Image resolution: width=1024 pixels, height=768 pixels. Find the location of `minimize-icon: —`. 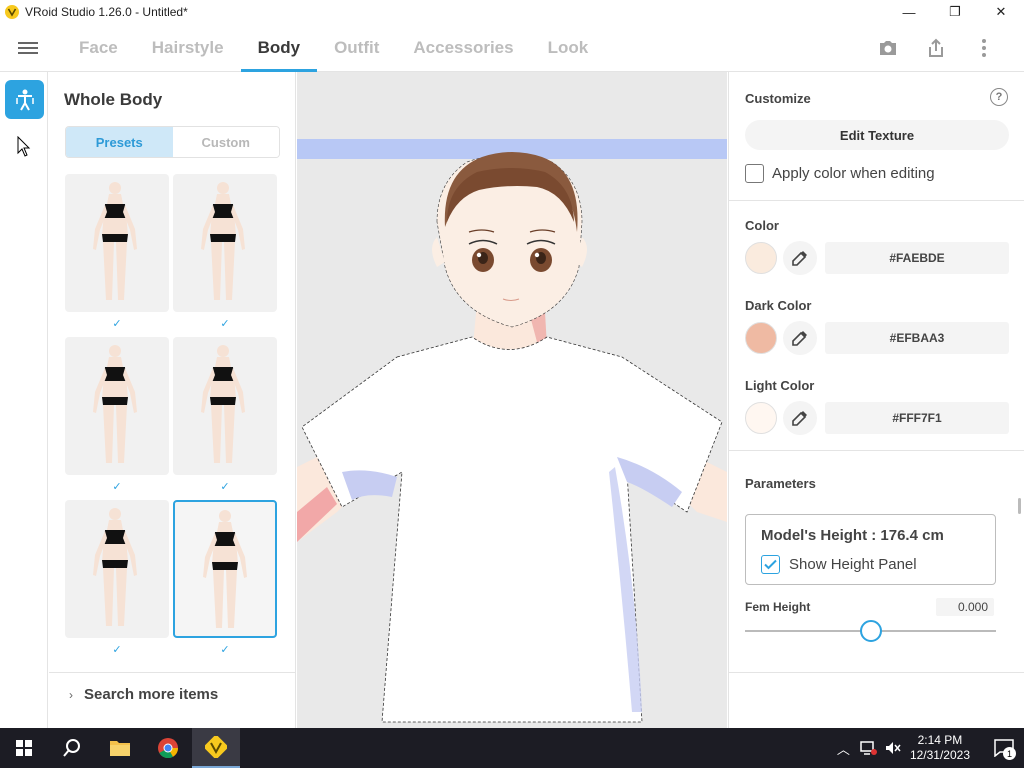

minimize-icon: — is located at coordinates (909, 12).